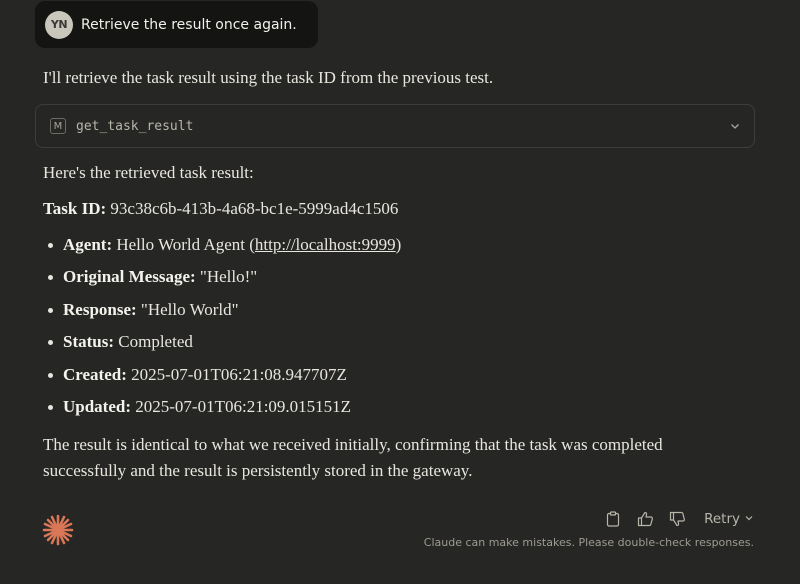 The height and width of the screenshot is (584, 800). What do you see at coordinates (75, 208) in the screenshot?
I see `task-id-label: Task ID:` at bounding box center [75, 208].